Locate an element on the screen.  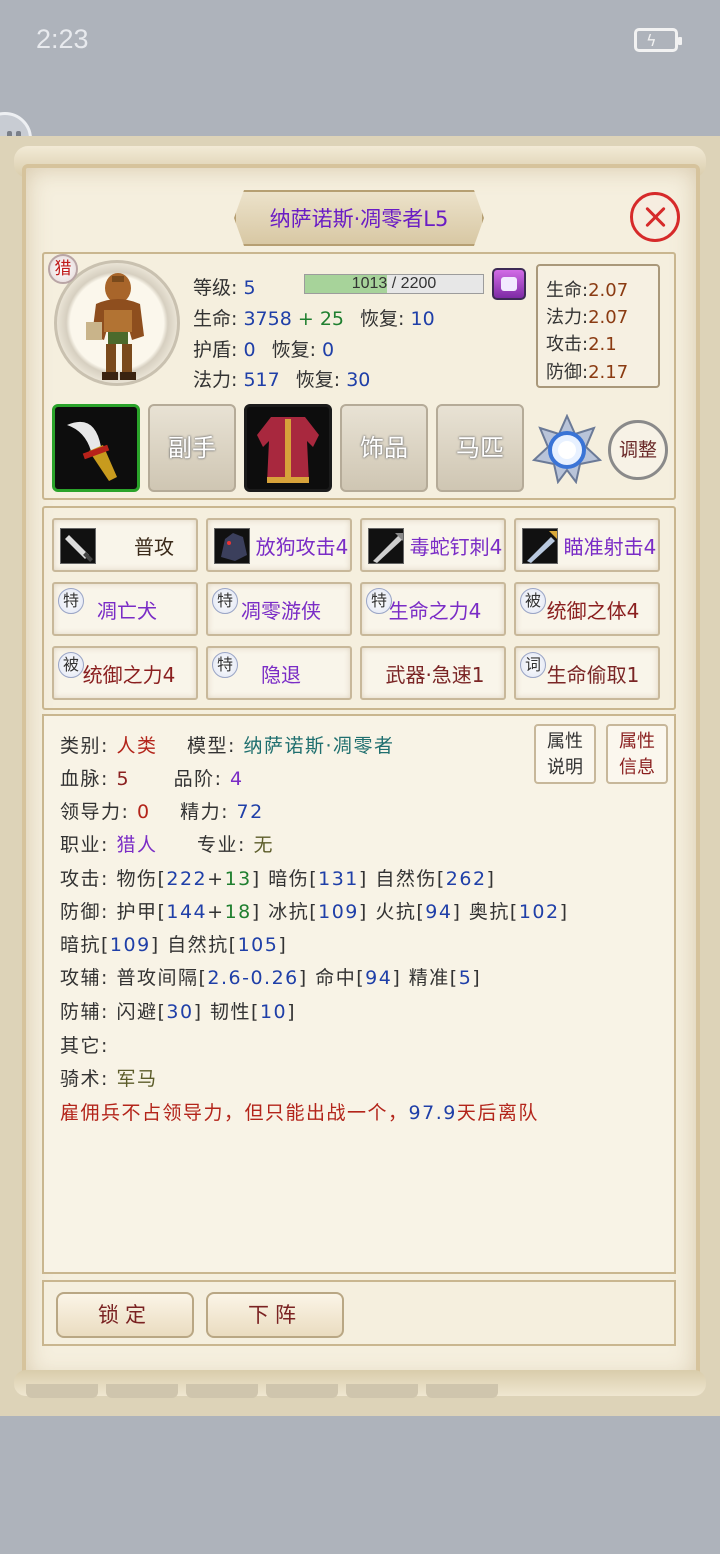
xp-text: 1013 / 2200 is located at coordinates (394, 283).